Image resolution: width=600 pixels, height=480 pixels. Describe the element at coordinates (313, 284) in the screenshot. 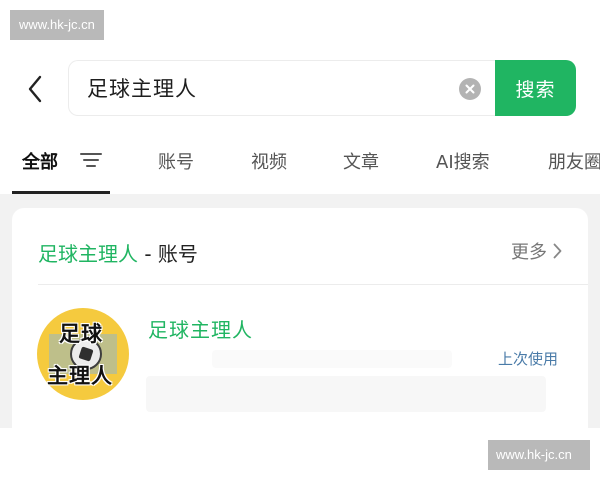

I see `section-divider` at that location.